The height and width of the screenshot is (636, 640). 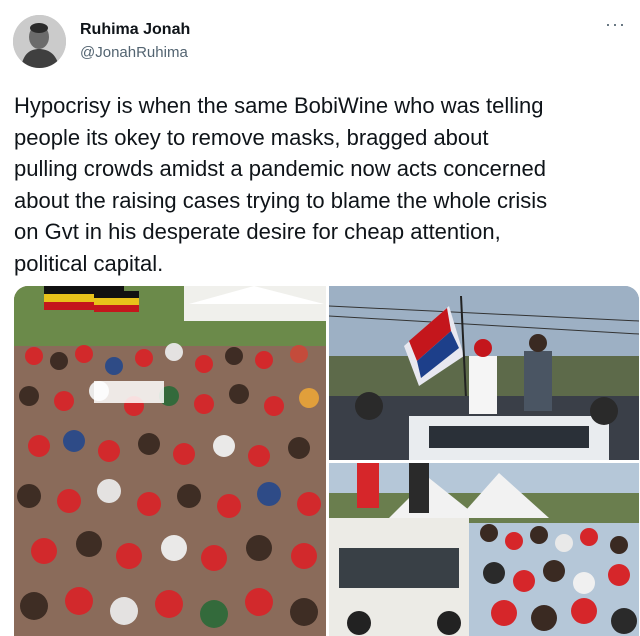 I want to click on more-options-icon: ···, so click(x=615, y=24).